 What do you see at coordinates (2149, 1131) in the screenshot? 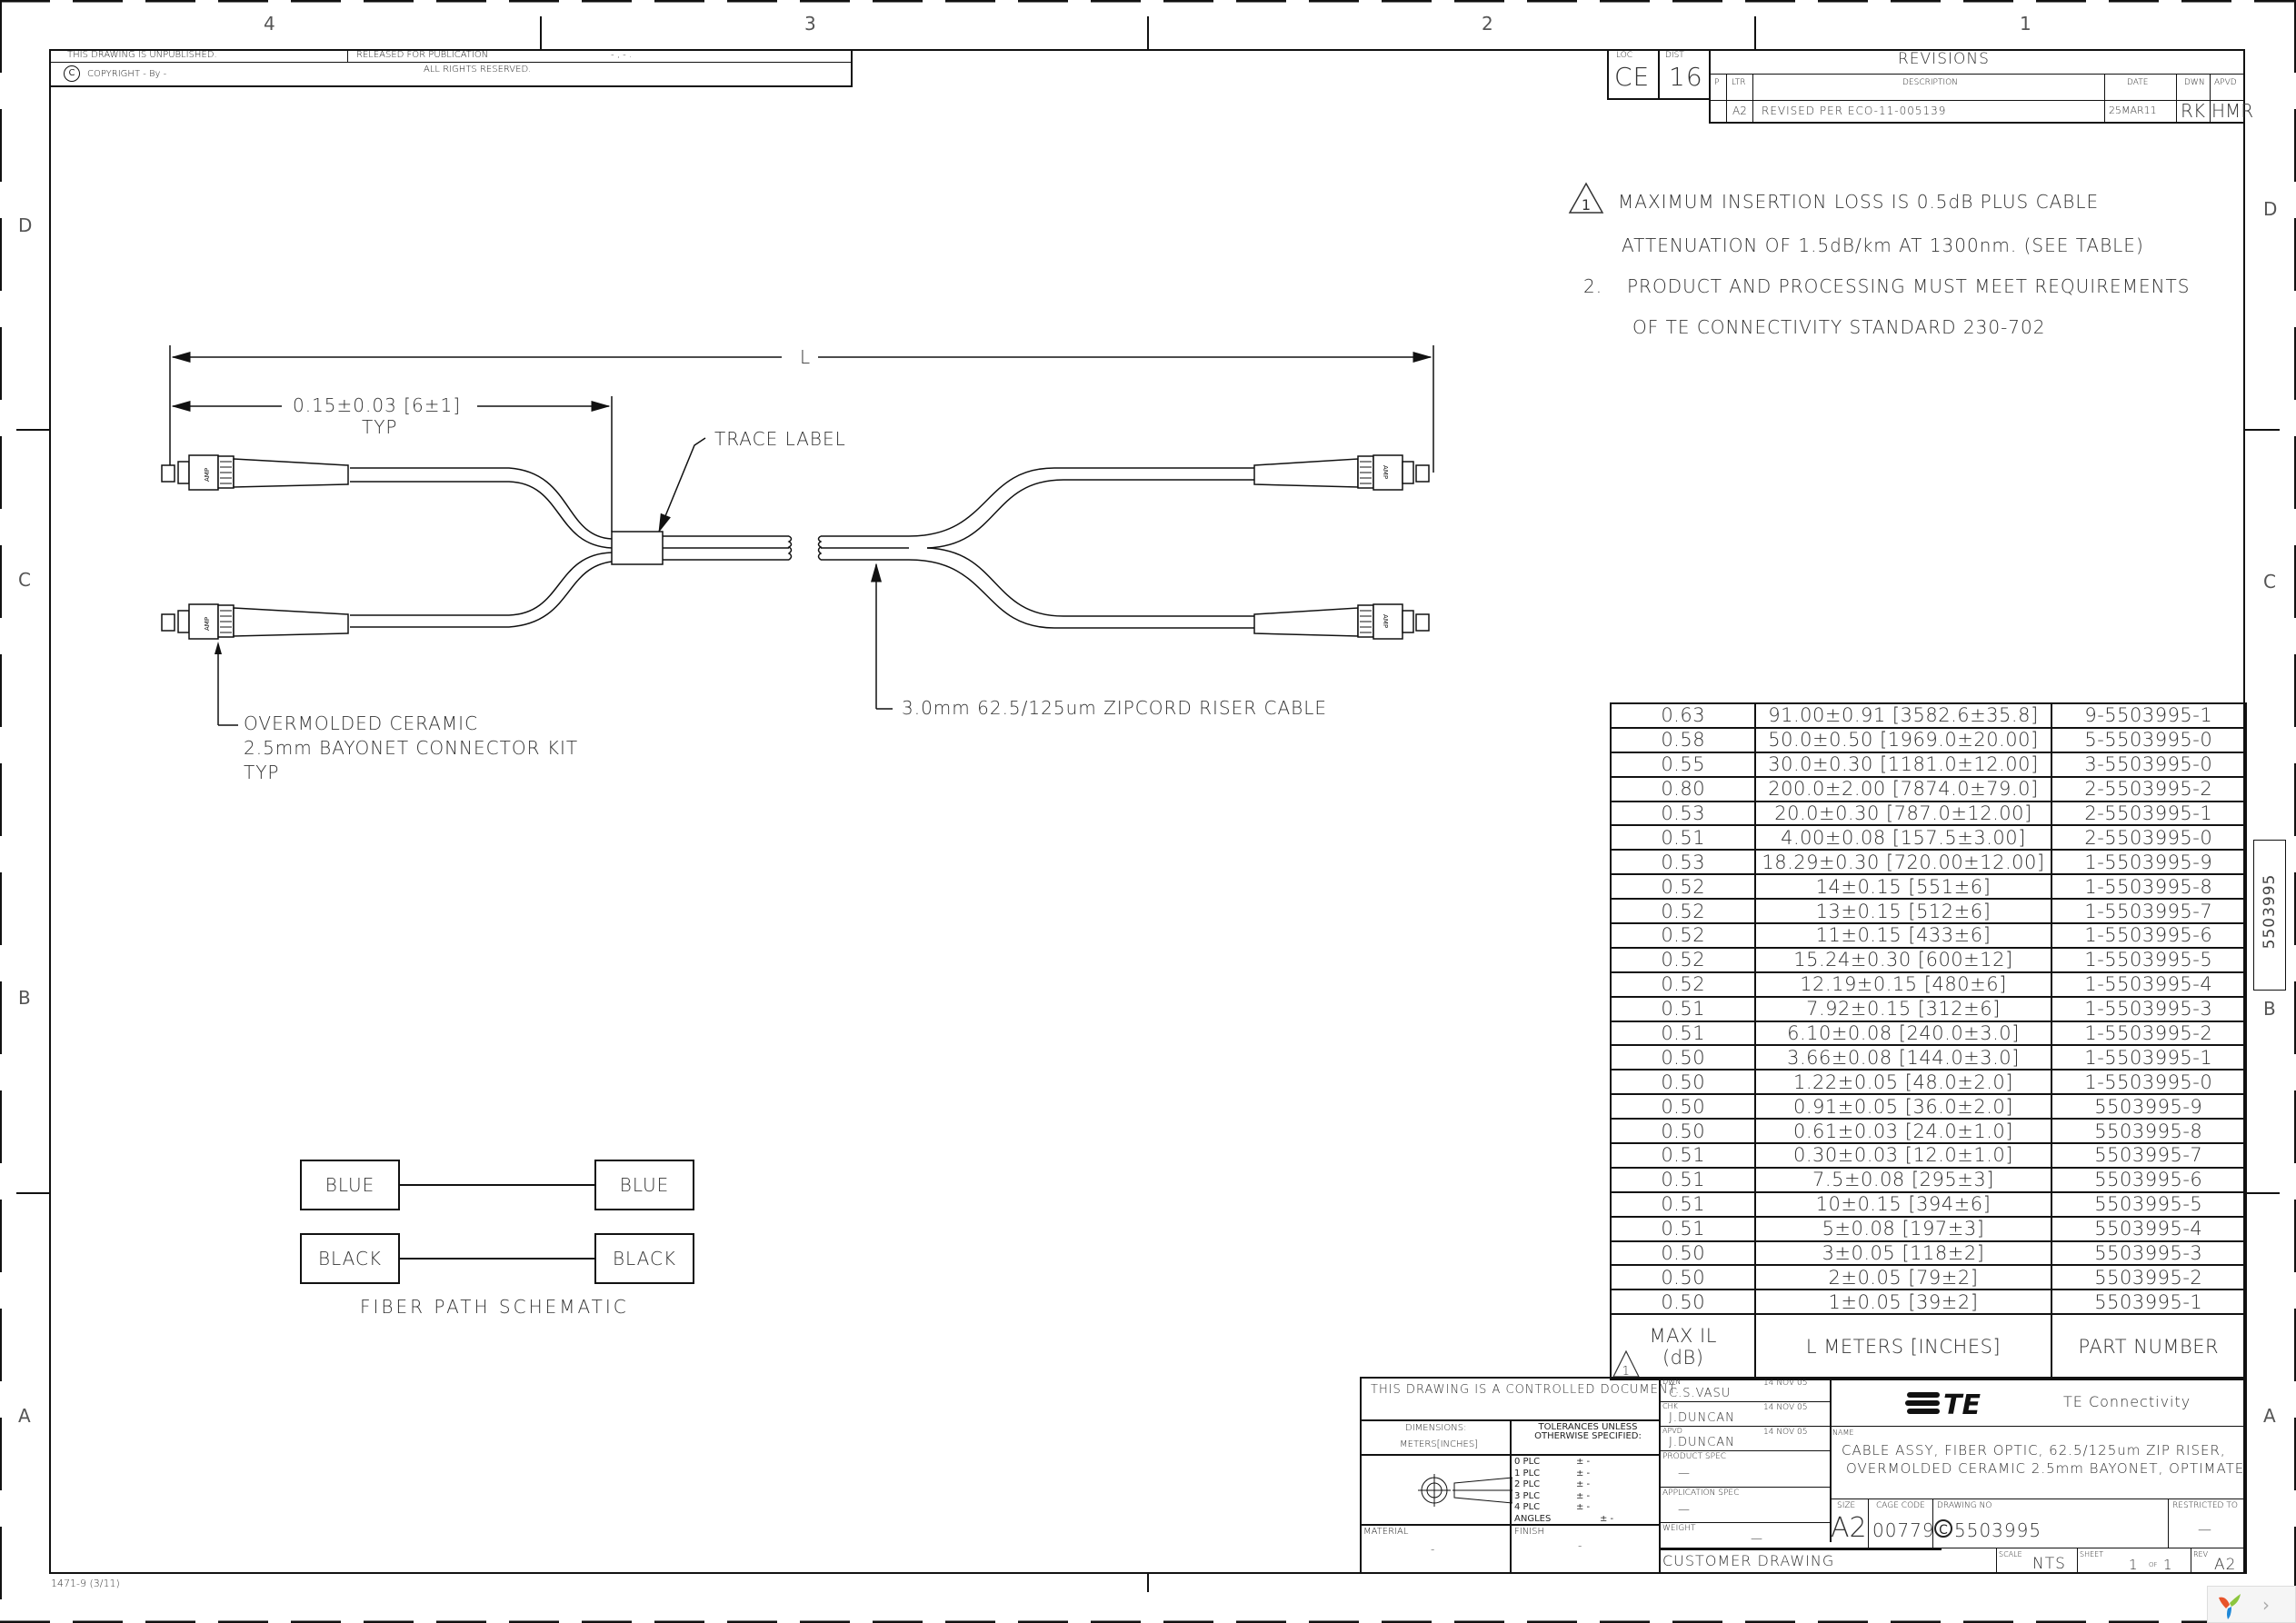
I see `part-number-cell: 5503995-8` at bounding box center [2149, 1131].